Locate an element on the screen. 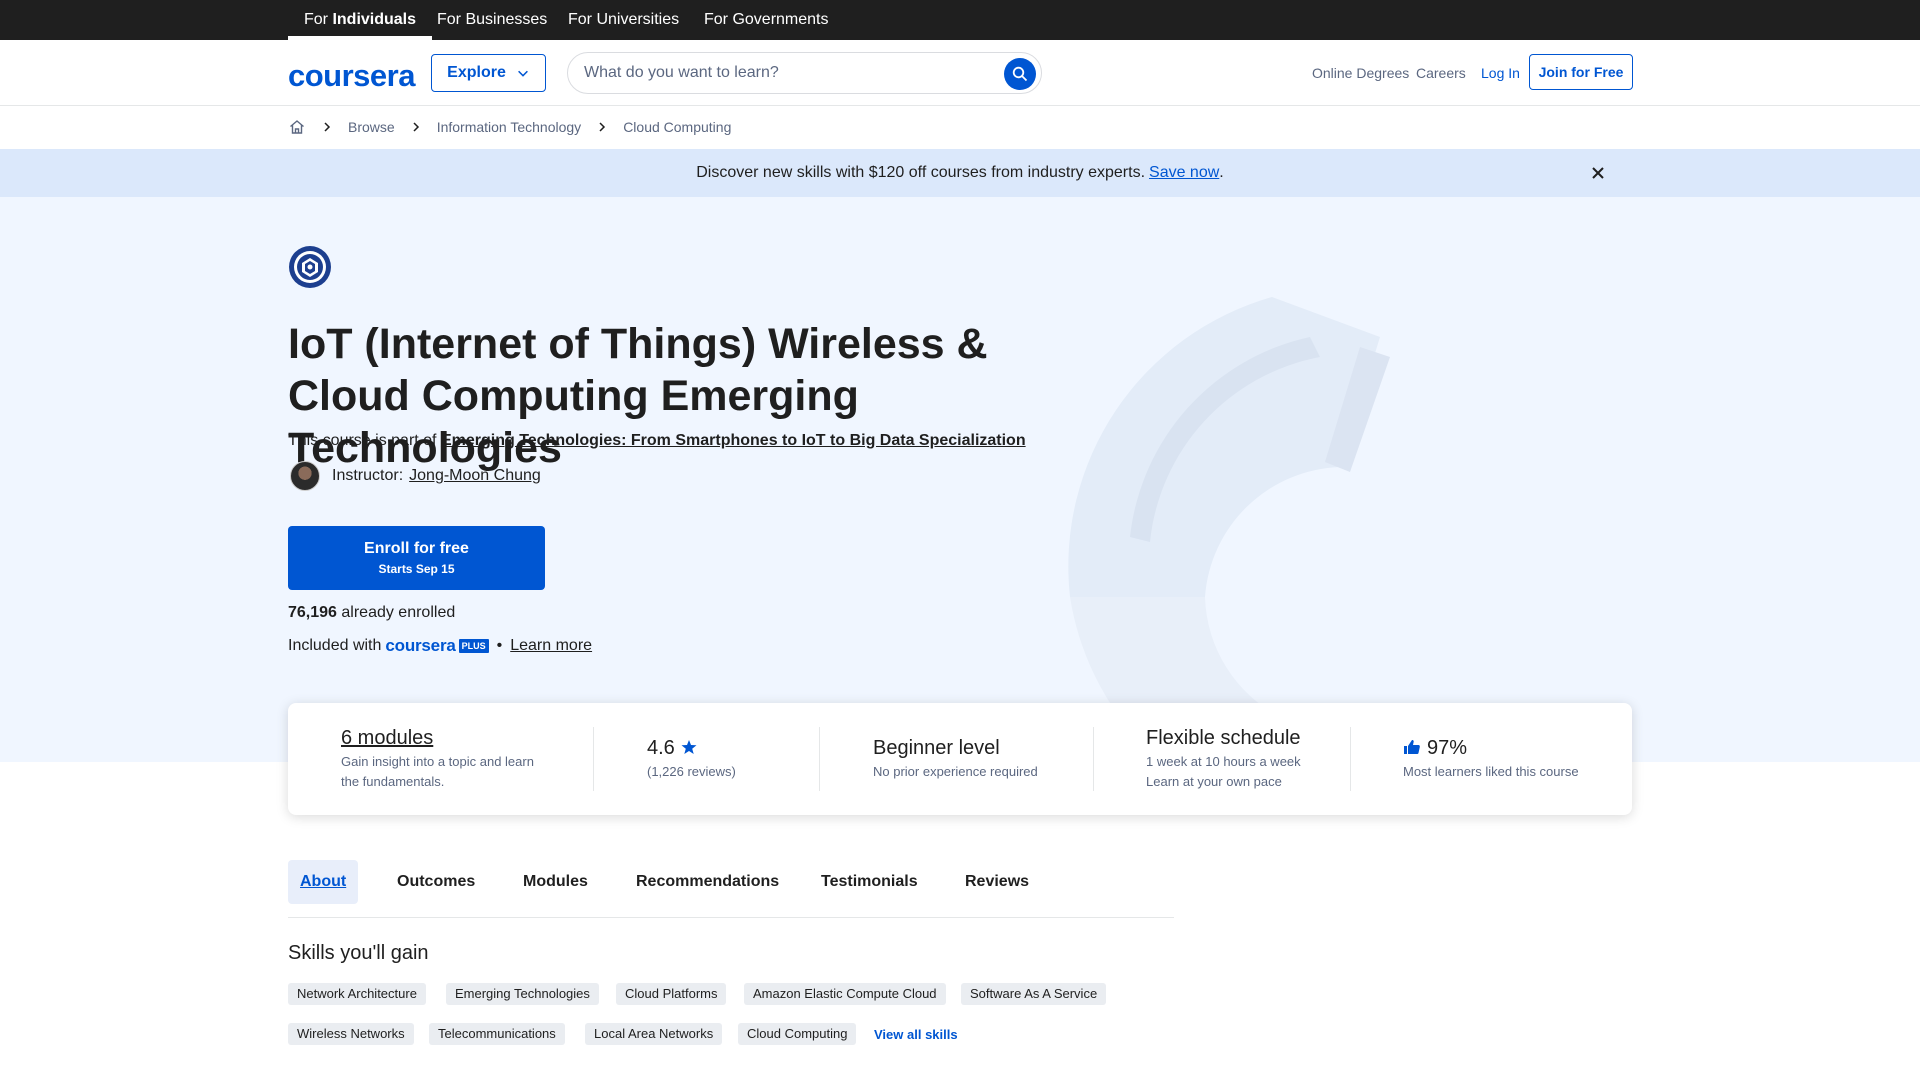 Image resolution: width=1920 pixels, height=1080 pixels. instructor-label: Instructor: is located at coordinates (368, 475).